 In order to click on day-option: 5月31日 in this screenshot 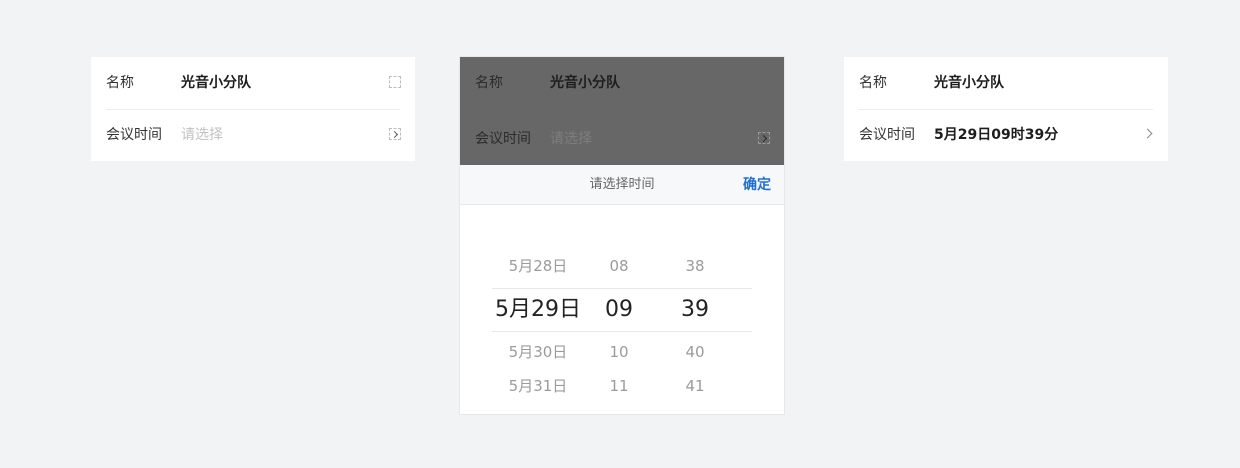, I will do `click(538, 386)`.